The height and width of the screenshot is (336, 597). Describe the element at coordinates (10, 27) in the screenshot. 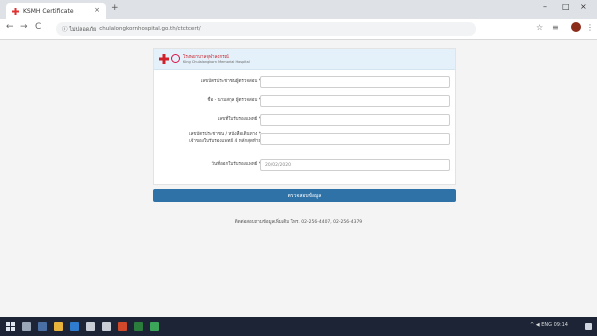

I see `back-button: ←` at that location.